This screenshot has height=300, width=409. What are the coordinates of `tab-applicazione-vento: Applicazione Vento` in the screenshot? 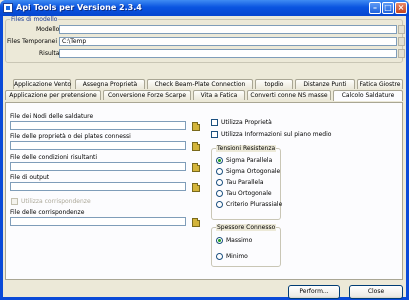 It's located at (42, 84).